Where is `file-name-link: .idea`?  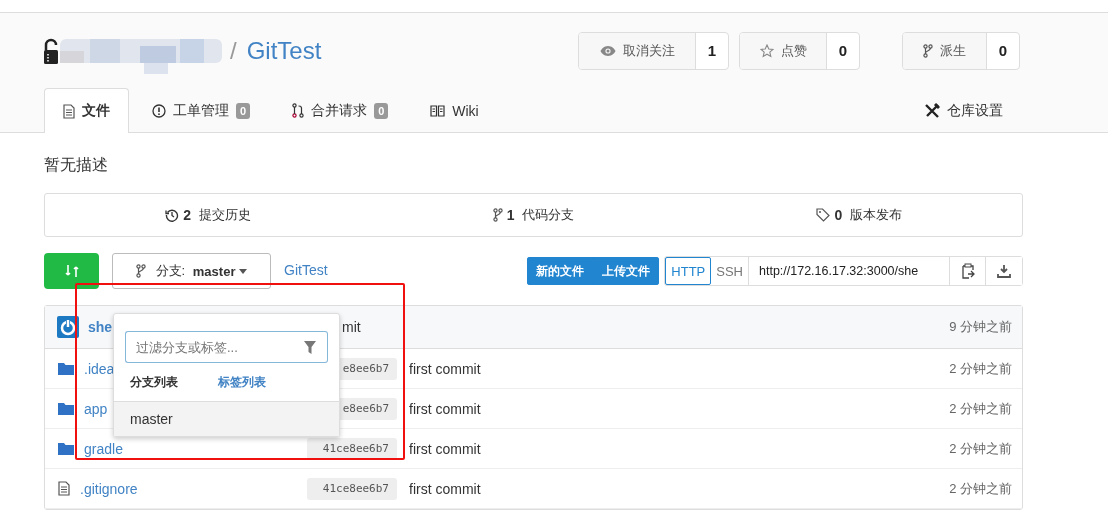
file-name-link: .idea is located at coordinates (99, 368).